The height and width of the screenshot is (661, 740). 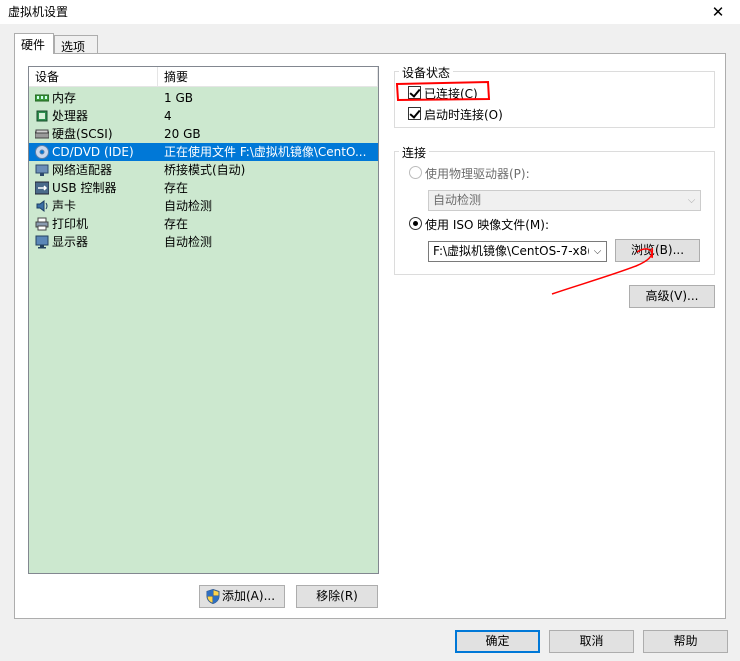 What do you see at coordinates (415, 172) in the screenshot?
I see `physical-drive-radio` at bounding box center [415, 172].